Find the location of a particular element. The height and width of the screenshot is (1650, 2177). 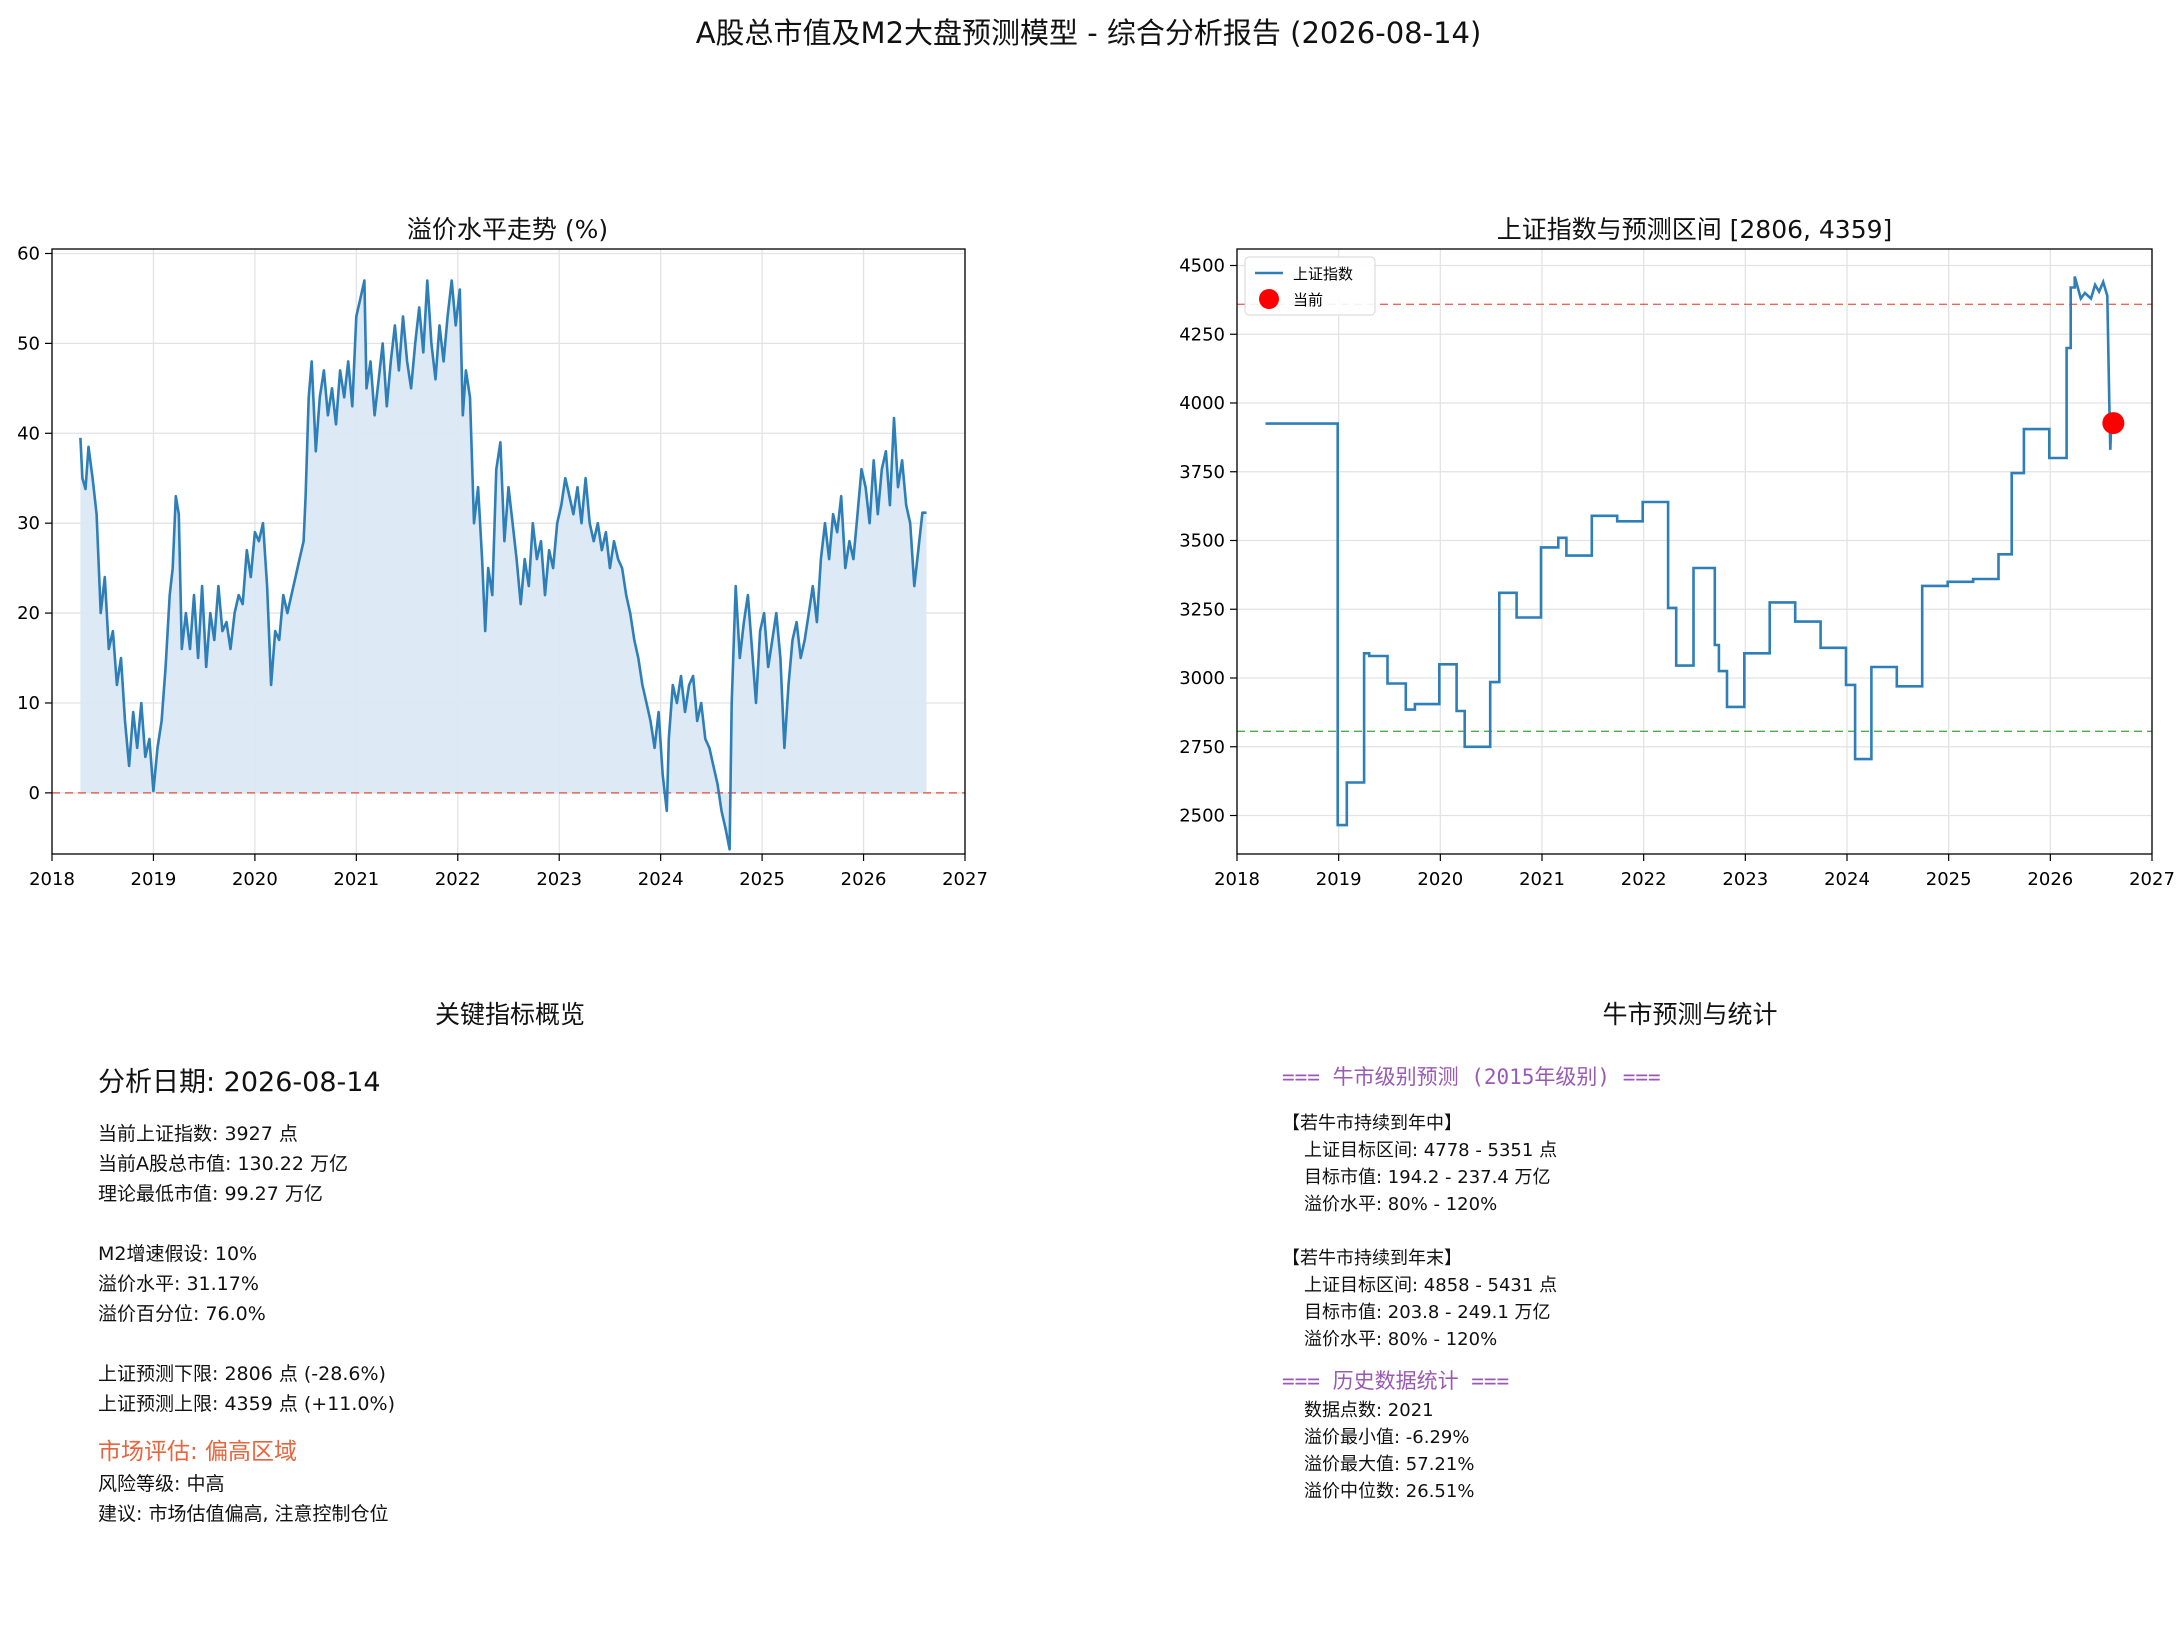

year-end-line: 目标市值: 203.8 - 249.1 万亿 is located at coordinates (1427, 1312).